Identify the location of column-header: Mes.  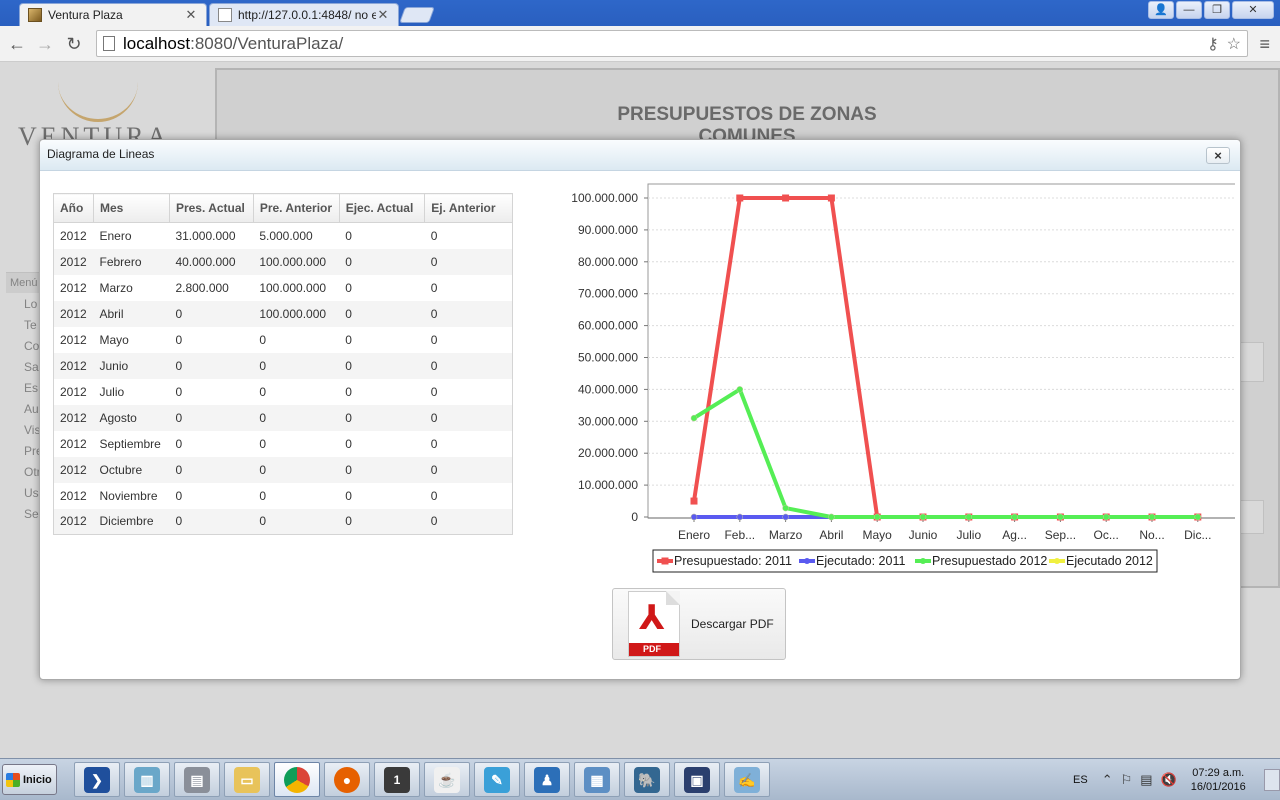
(131, 208).